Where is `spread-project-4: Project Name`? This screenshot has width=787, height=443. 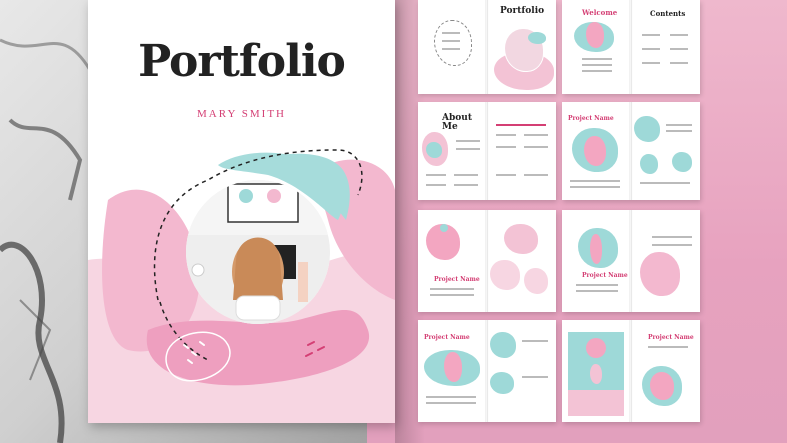
spread-project-4: Project Name is located at coordinates (487, 371).